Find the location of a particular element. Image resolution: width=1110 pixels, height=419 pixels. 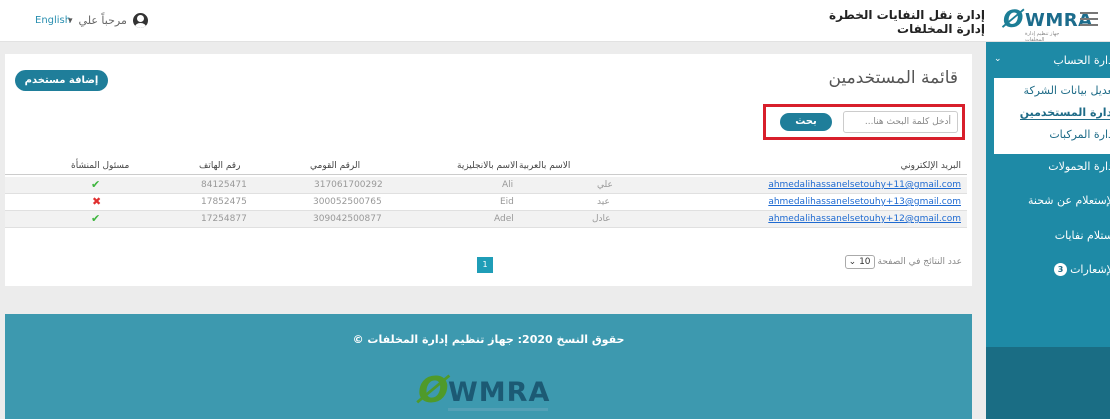

sidebar-item-loads: إدارة الحمولات is located at coordinates (1079, 166).